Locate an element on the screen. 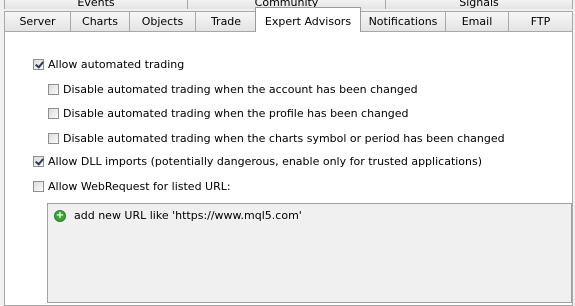 The image size is (575, 306). plus-circle-icon: + is located at coordinates (60, 215).